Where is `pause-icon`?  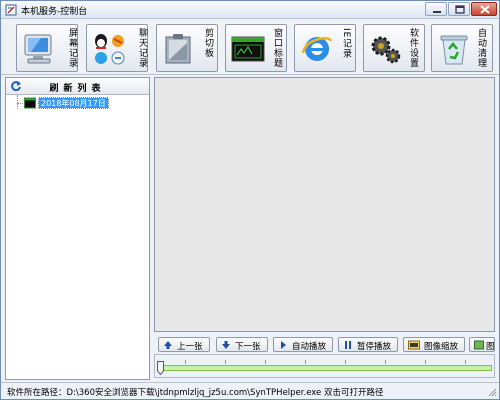
pause-icon is located at coordinates (348, 345).